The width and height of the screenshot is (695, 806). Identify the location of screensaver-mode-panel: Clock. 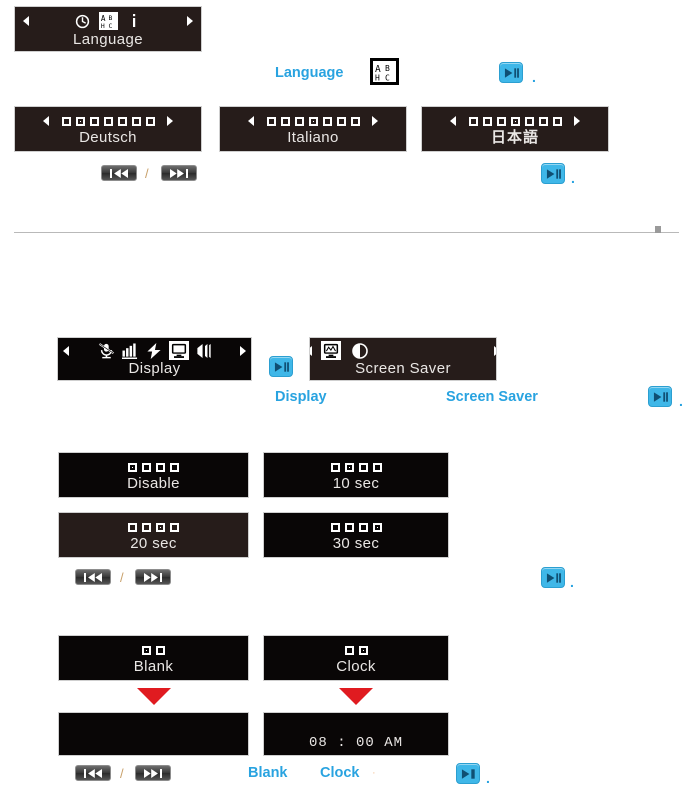
(356, 658).